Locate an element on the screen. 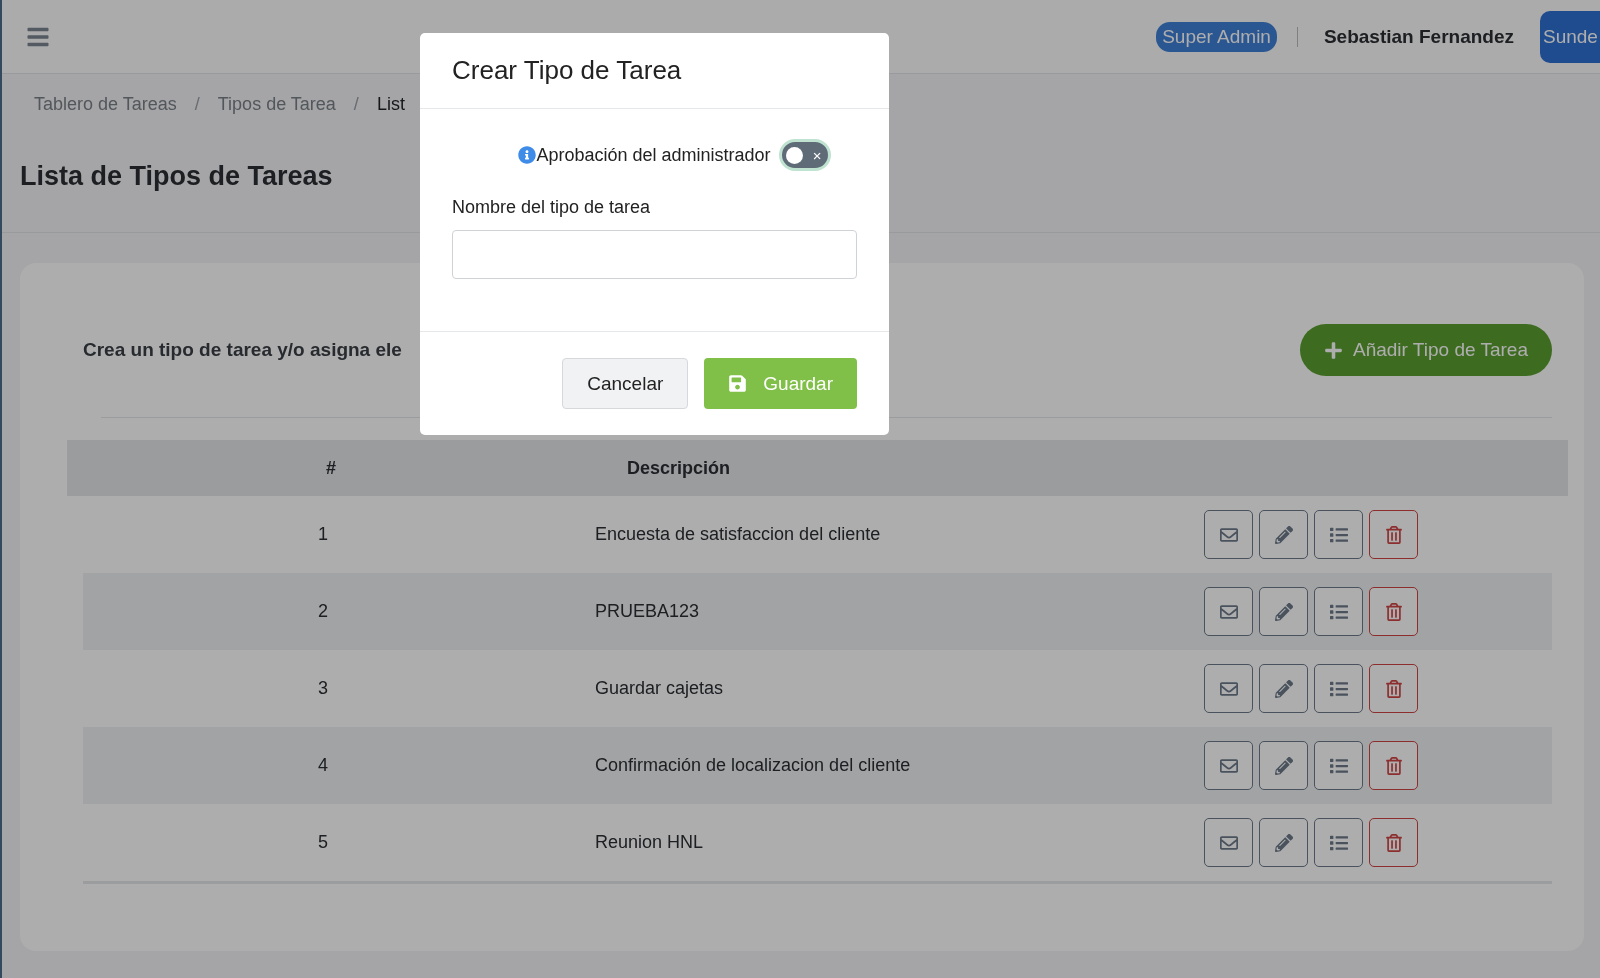 The width and height of the screenshot is (1600, 978). breadcrumb-link: Tablero de Tareas is located at coordinates (105, 104).